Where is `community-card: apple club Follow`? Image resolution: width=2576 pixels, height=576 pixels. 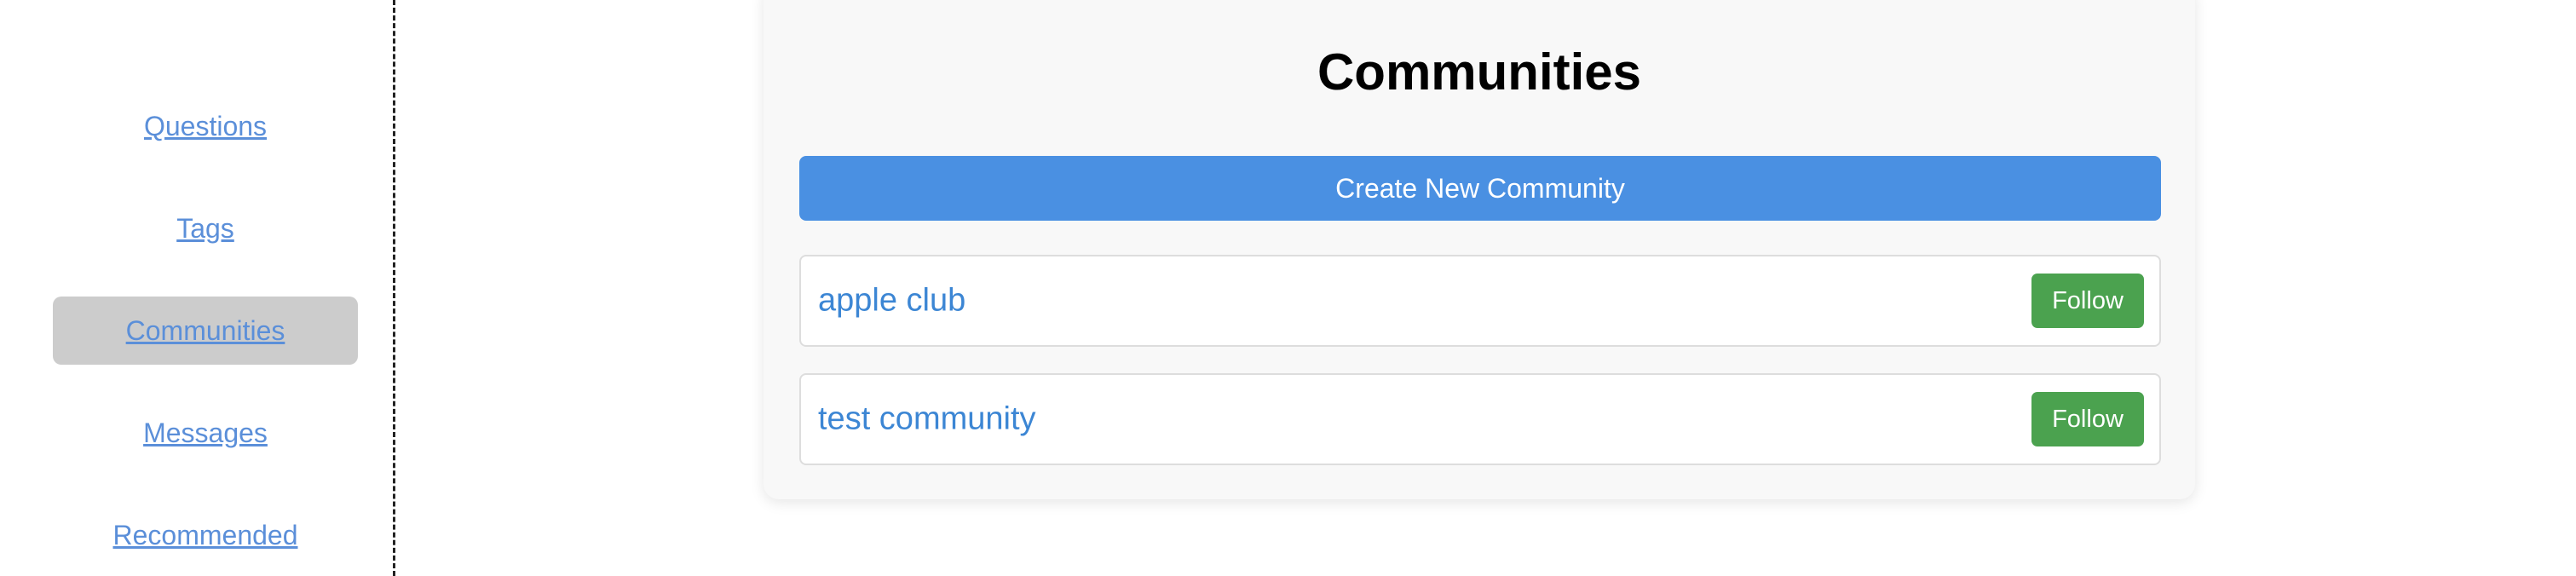 community-card: apple club Follow is located at coordinates (1480, 301).